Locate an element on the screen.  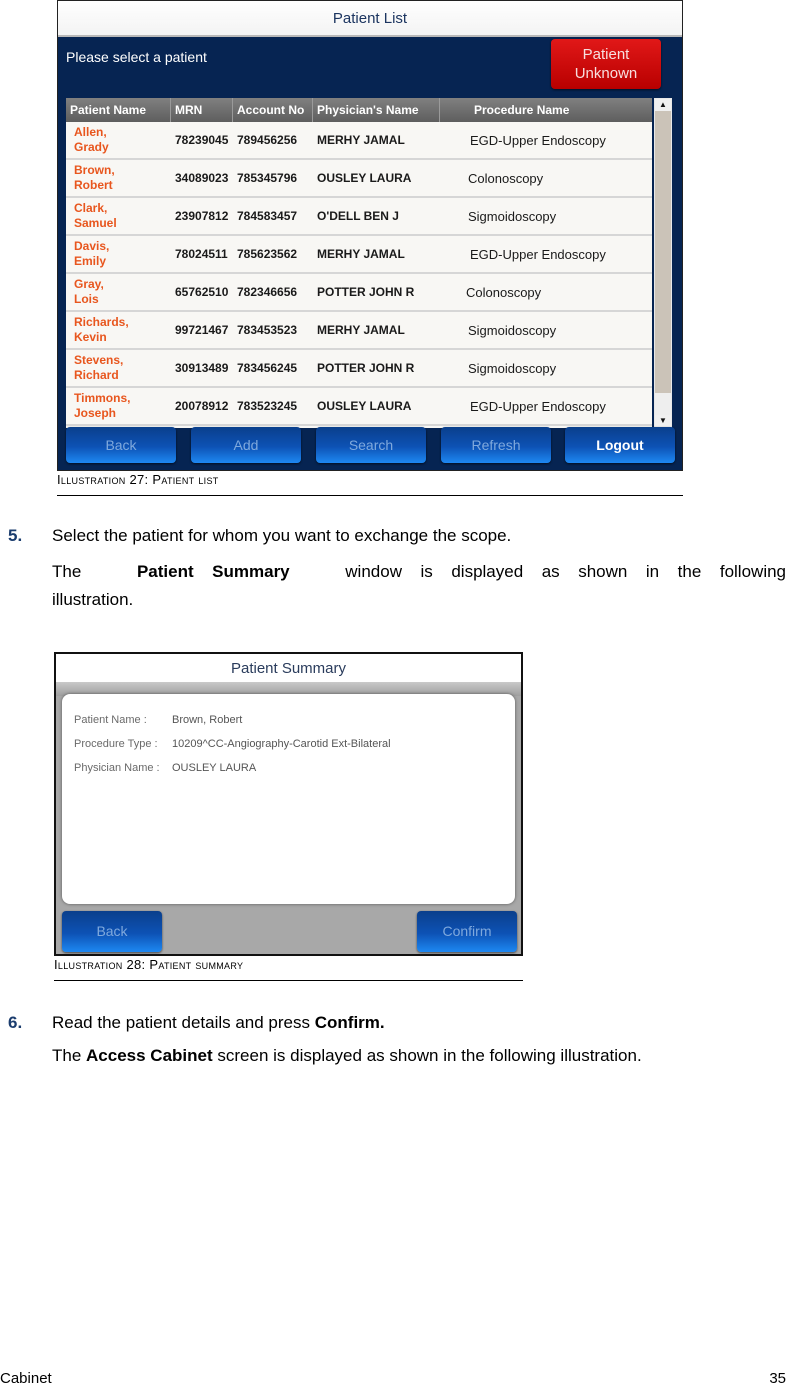
window-title: Patient Summary is located at coordinates (288, 668).